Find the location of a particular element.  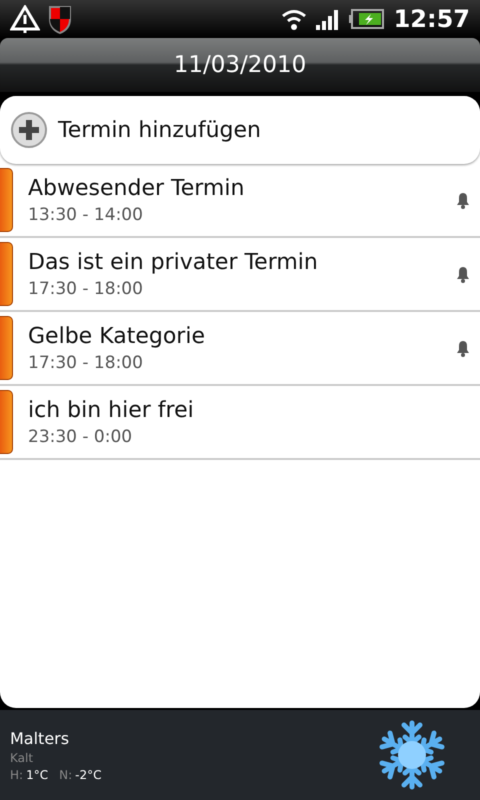

appointment-row: Das ist ein privater Termin 17:30 - 18:00 is located at coordinates (240, 275).